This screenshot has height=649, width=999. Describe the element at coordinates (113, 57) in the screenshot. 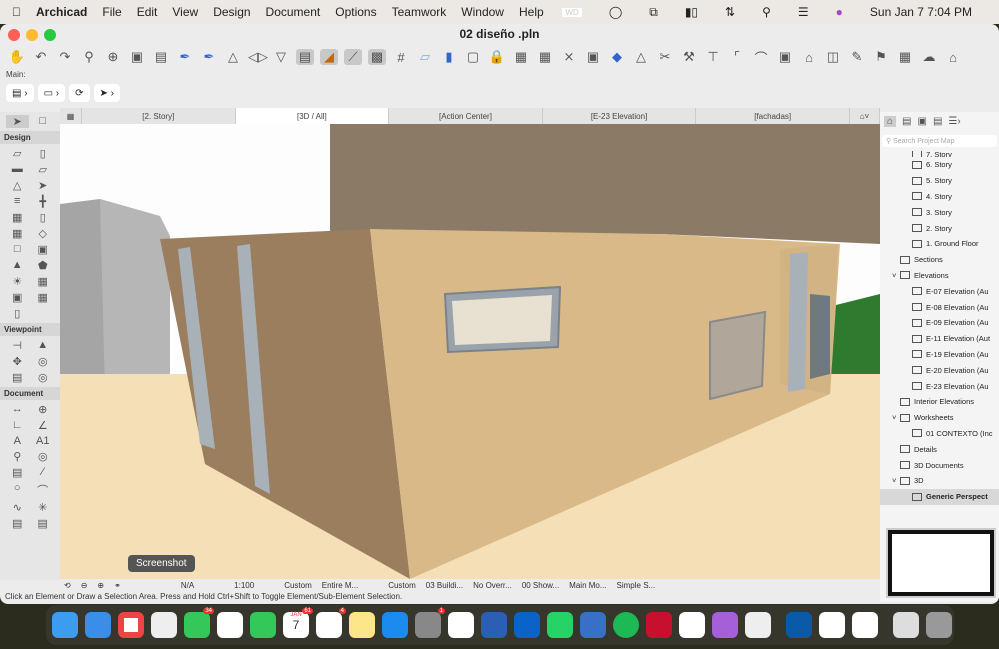

I see `zoom-icon: ⊕` at that location.